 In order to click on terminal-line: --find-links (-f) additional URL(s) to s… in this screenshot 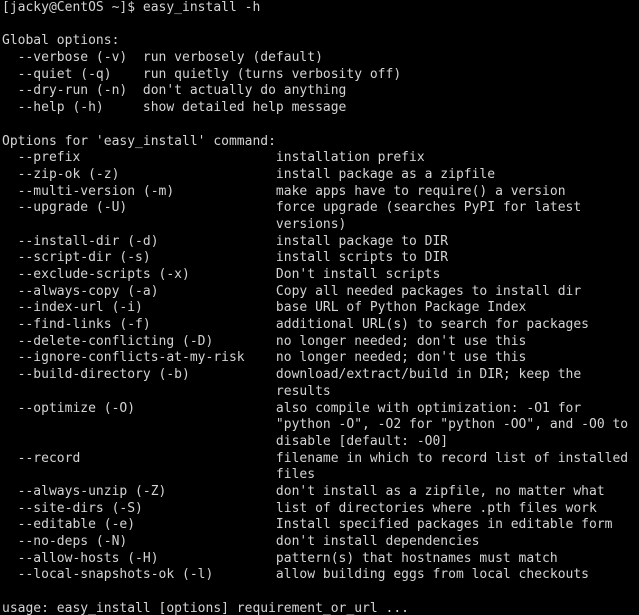, I will do `click(295, 325)`.